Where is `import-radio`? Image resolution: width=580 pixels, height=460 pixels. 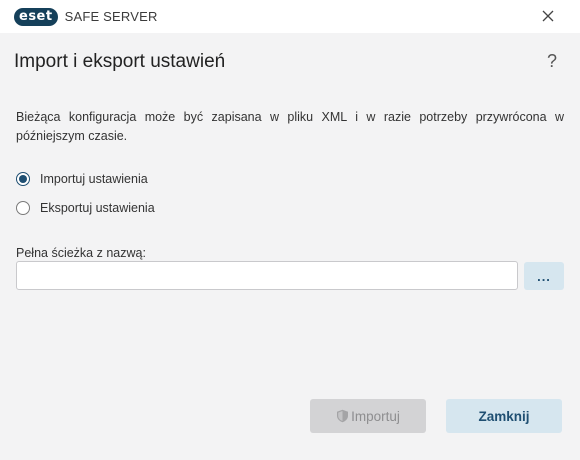 import-radio is located at coordinates (23, 179).